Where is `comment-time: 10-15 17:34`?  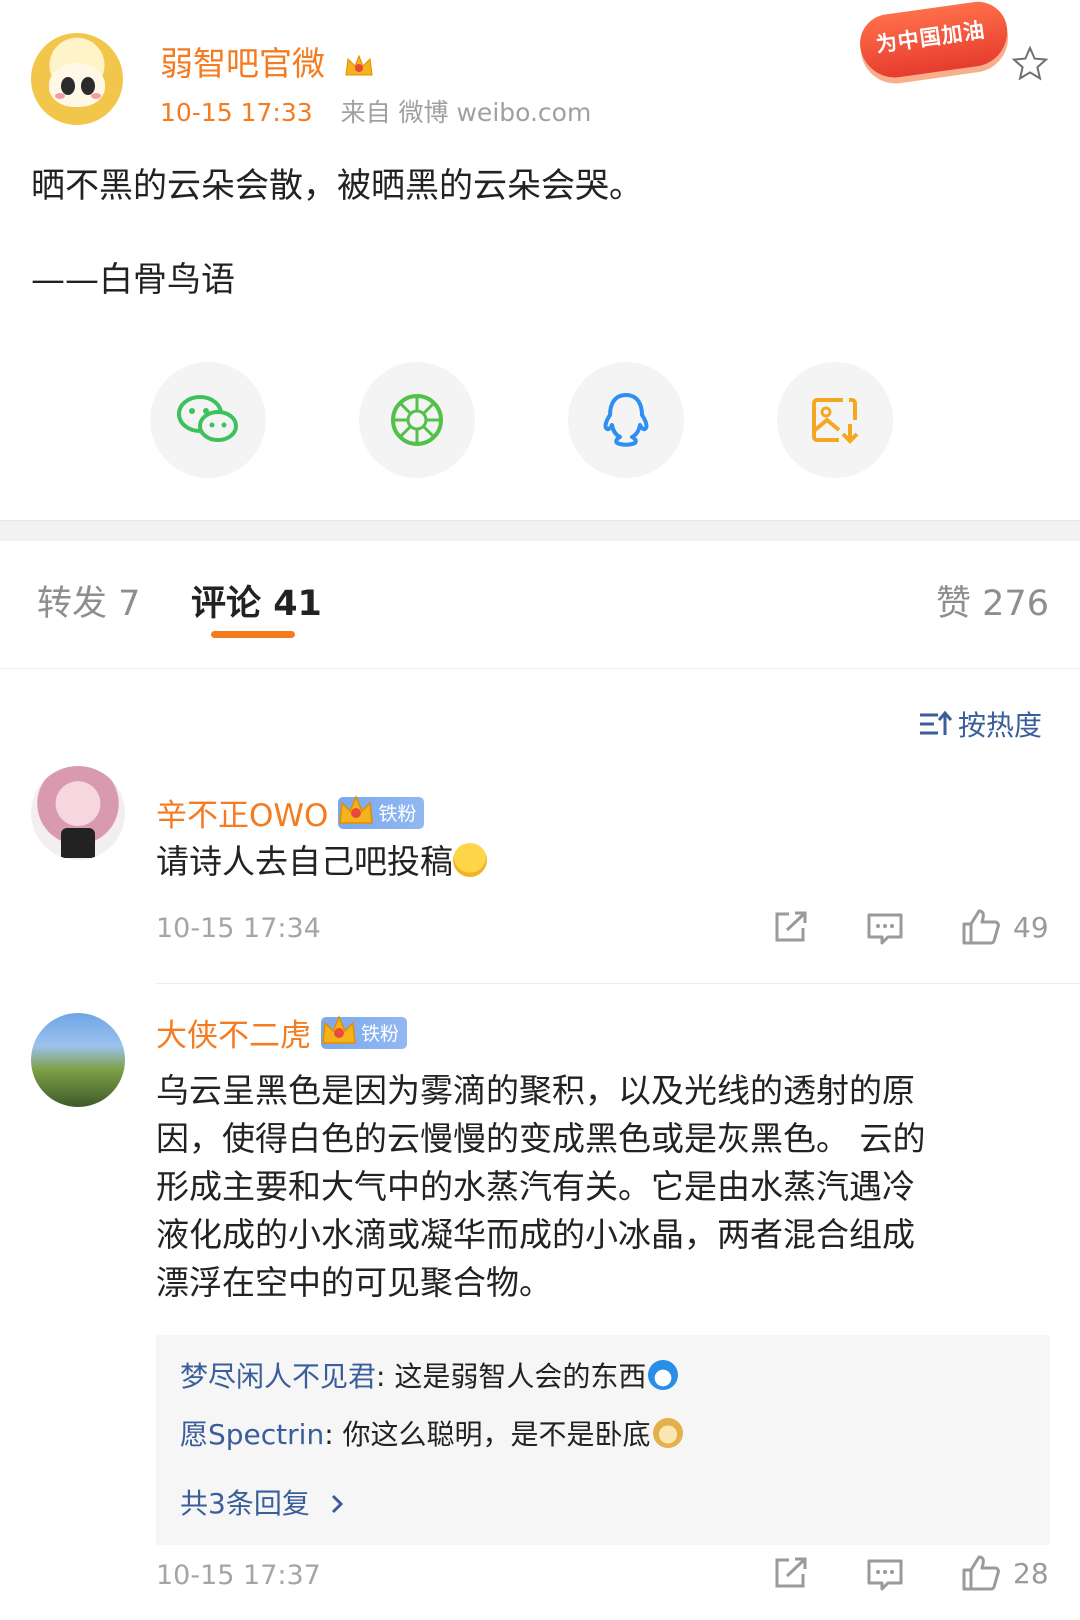
comment-time: 10-15 17:34 is located at coordinates (238, 928).